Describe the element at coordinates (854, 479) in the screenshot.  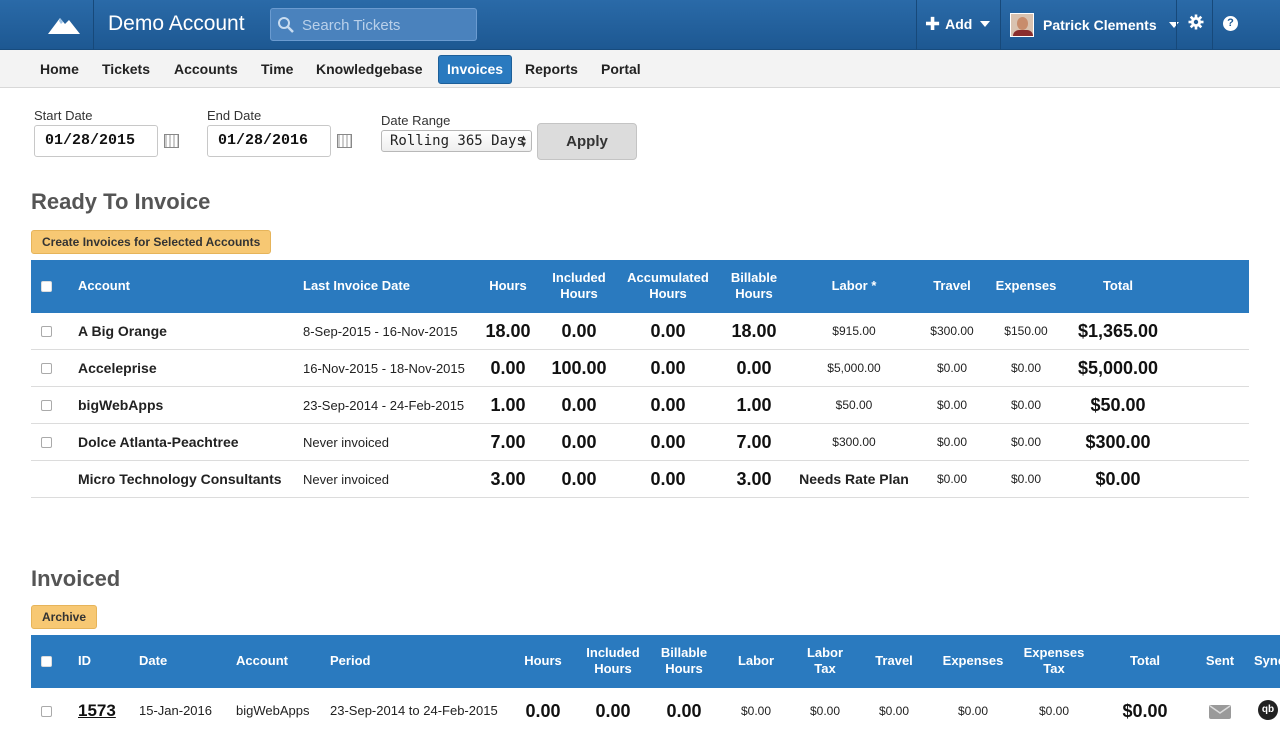
I see `labor-value: Needs Rate Plan` at that location.